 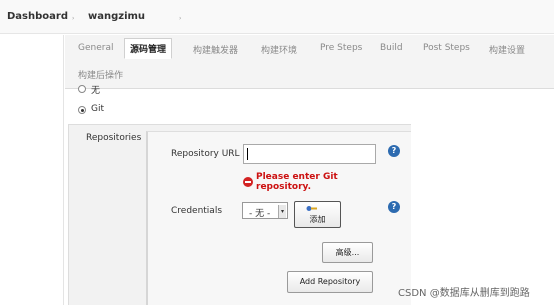 I want to click on credentials-help-icon: ?, so click(x=394, y=207).